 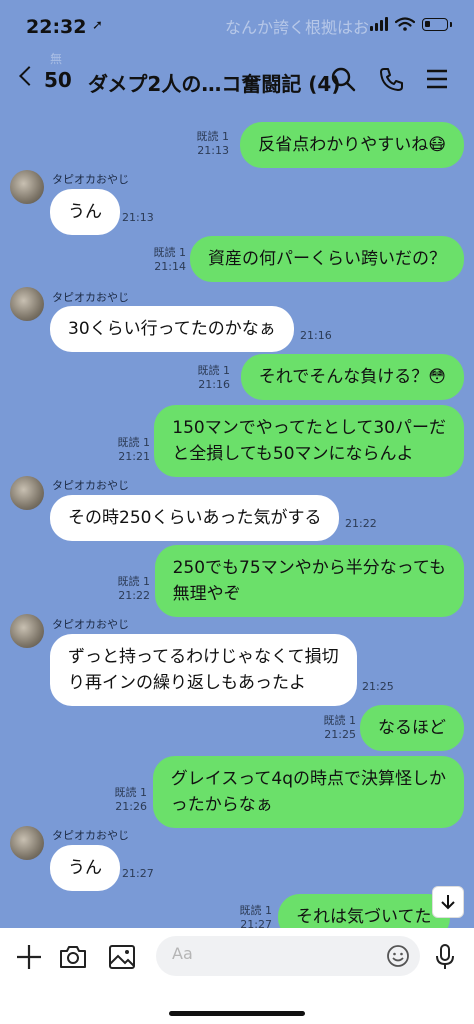 I want to click on message-meta: 既読 1 21:14, so click(x=156, y=260).